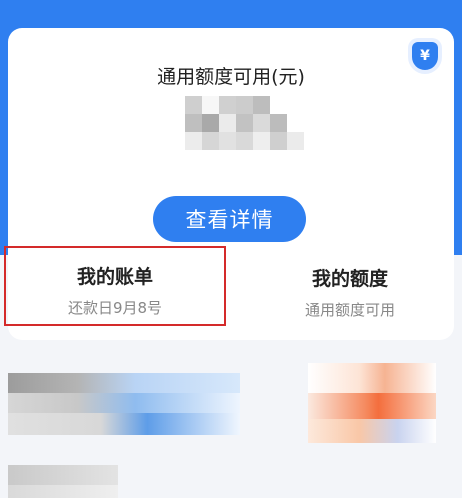 The width and height of the screenshot is (462, 498). I want to click on my-bill-entry: 我的账单 还款日9月8号, so click(115, 286).